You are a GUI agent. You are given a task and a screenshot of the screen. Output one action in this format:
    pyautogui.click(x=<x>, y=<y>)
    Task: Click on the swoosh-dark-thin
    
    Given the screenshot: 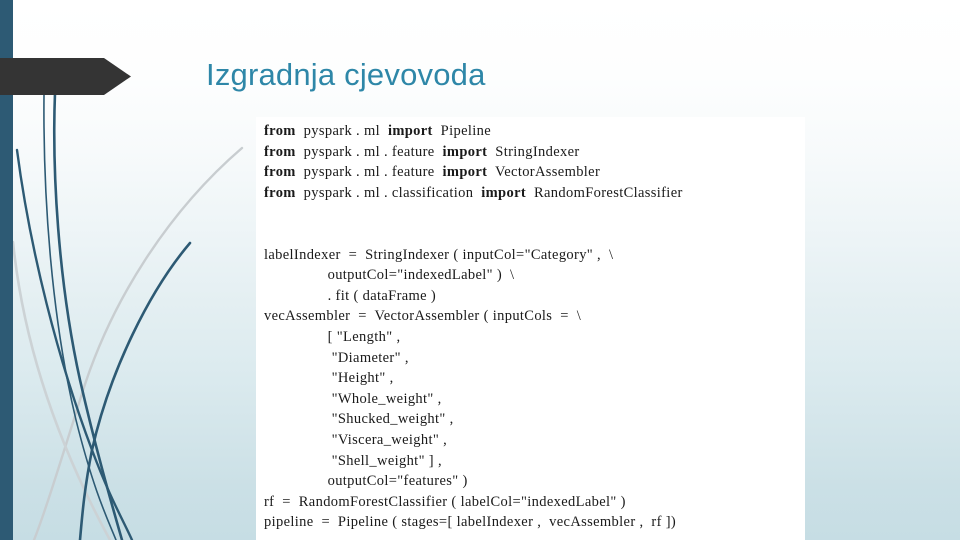 What is the action you would take?
    pyautogui.click(x=80, y=317)
    